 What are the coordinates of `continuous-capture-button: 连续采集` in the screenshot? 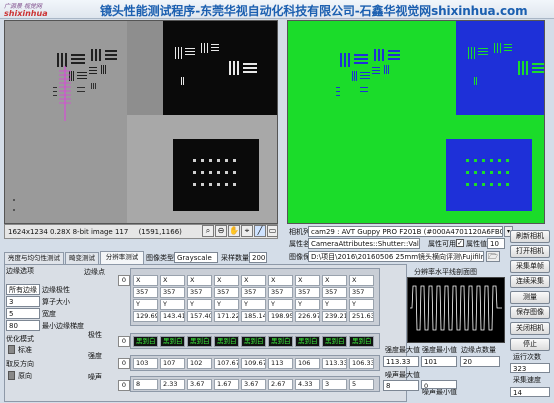 It's located at (530, 281).